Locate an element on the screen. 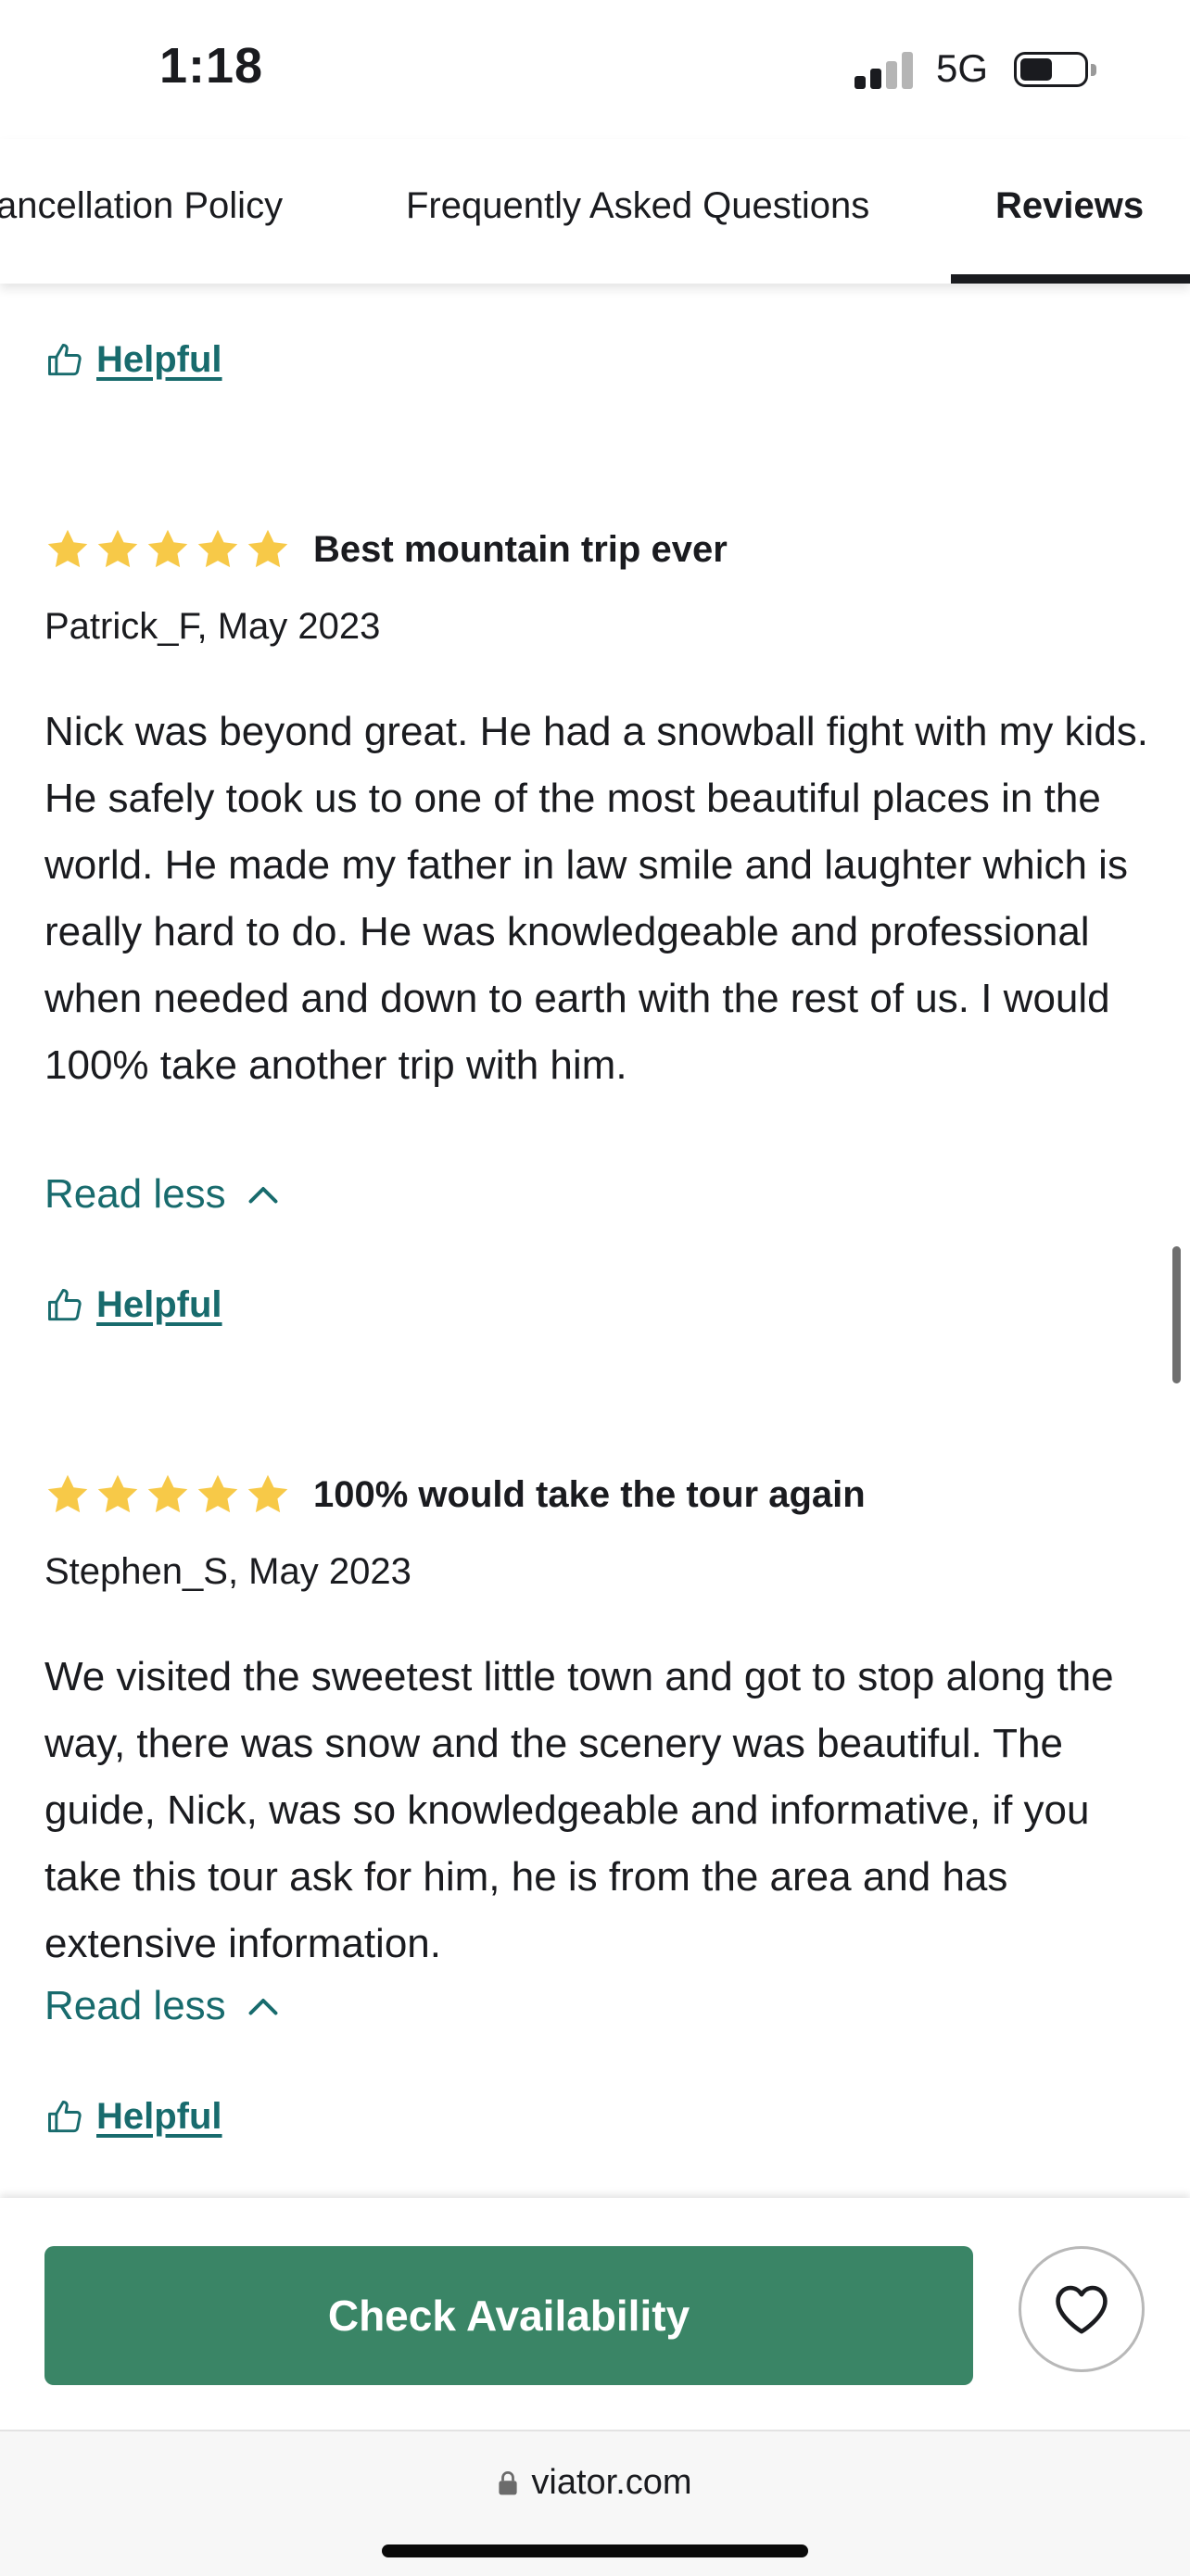 Image resolution: width=1190 pixels, height=2576 pixels. network-label: 5G is located at coordinates (962, 68).